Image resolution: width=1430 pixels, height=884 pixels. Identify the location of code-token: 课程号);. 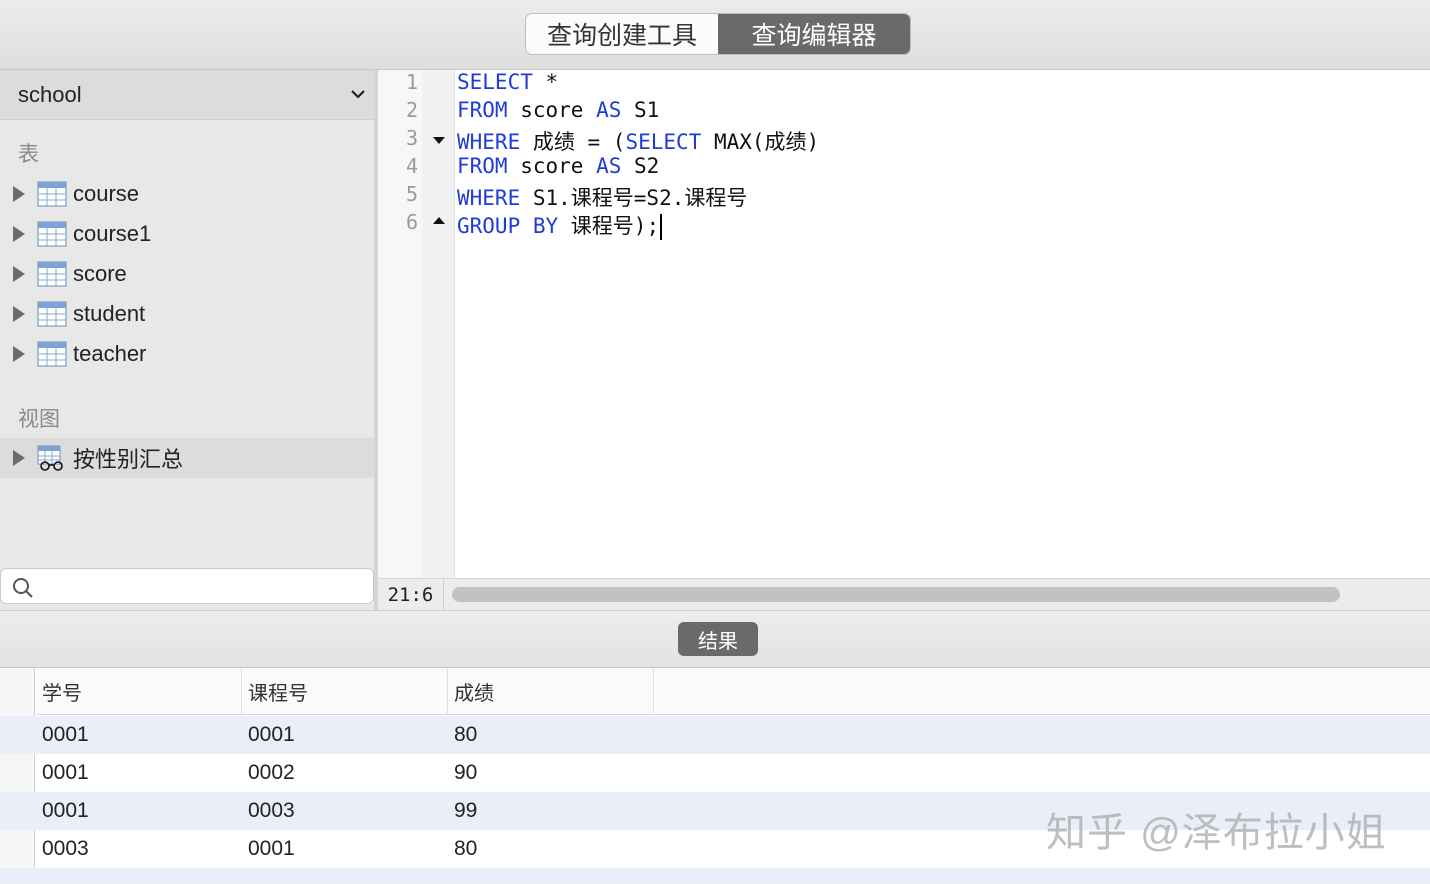
(609, 226).